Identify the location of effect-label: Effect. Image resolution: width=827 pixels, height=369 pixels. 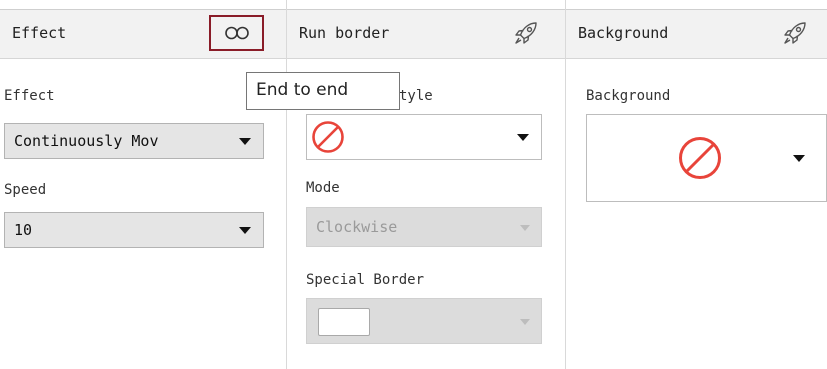
(29, 96).